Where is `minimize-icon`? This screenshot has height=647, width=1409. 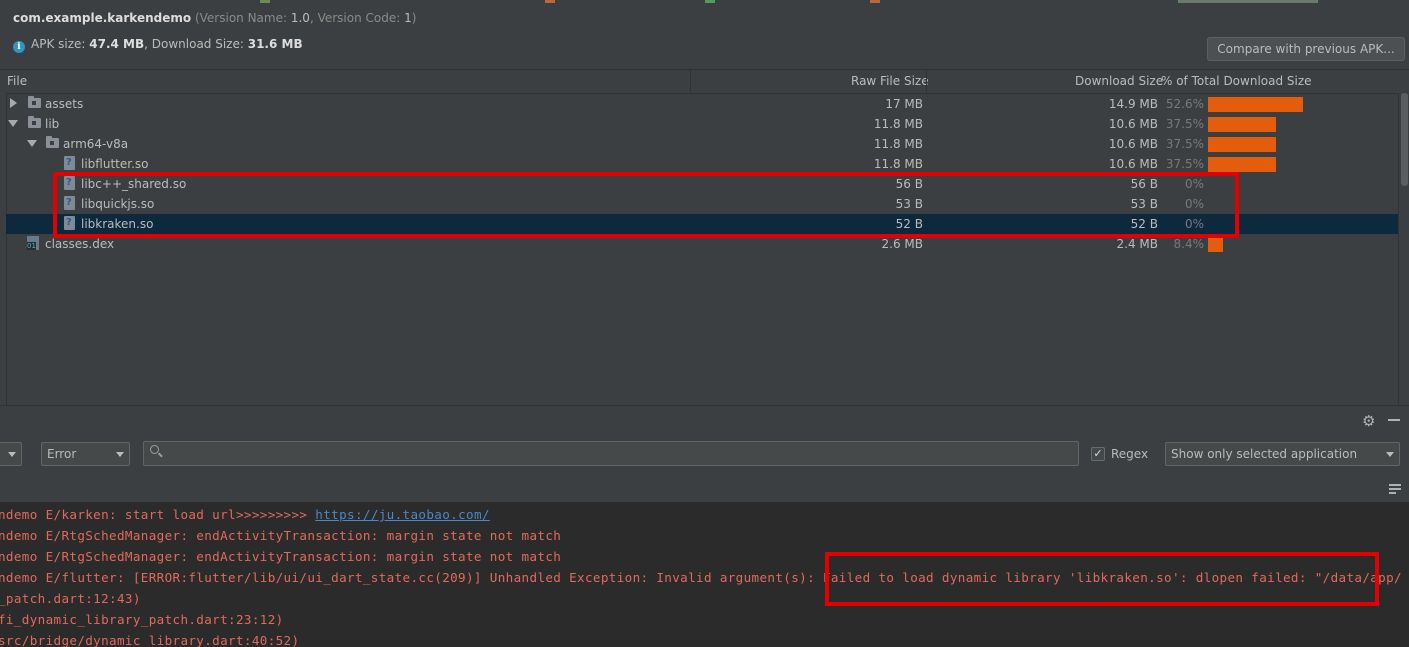
minimize-icon is located at coordinates (1394, 420).